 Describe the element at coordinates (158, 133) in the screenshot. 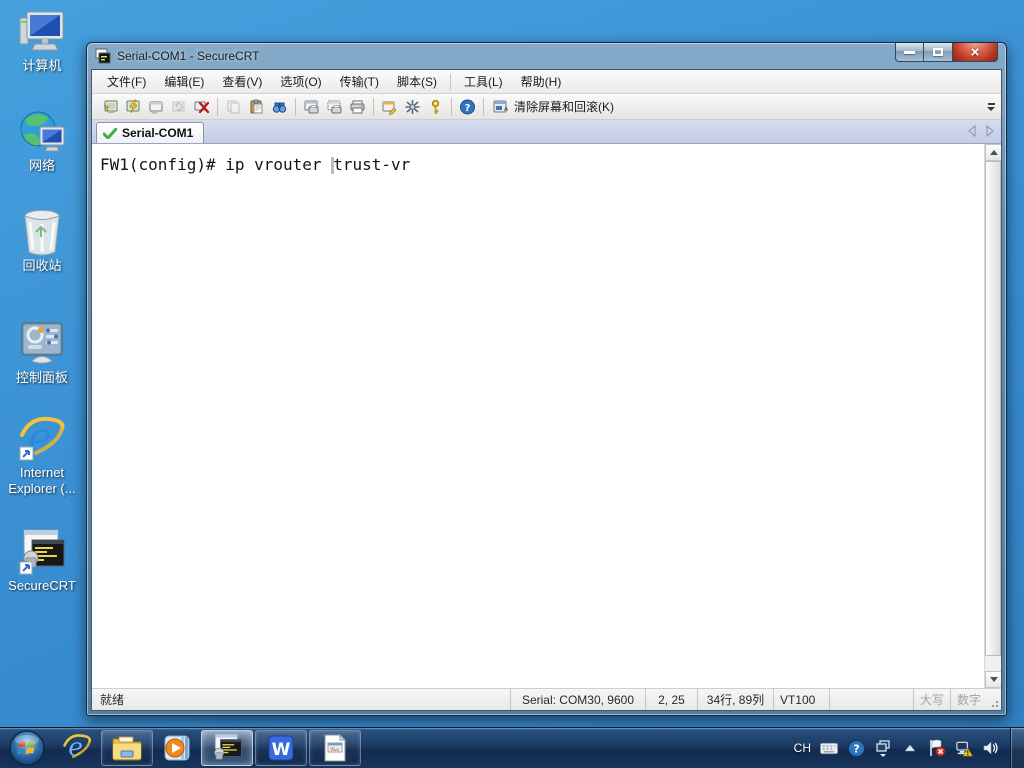

I see `tab-label: Serial-COM1` at that location.